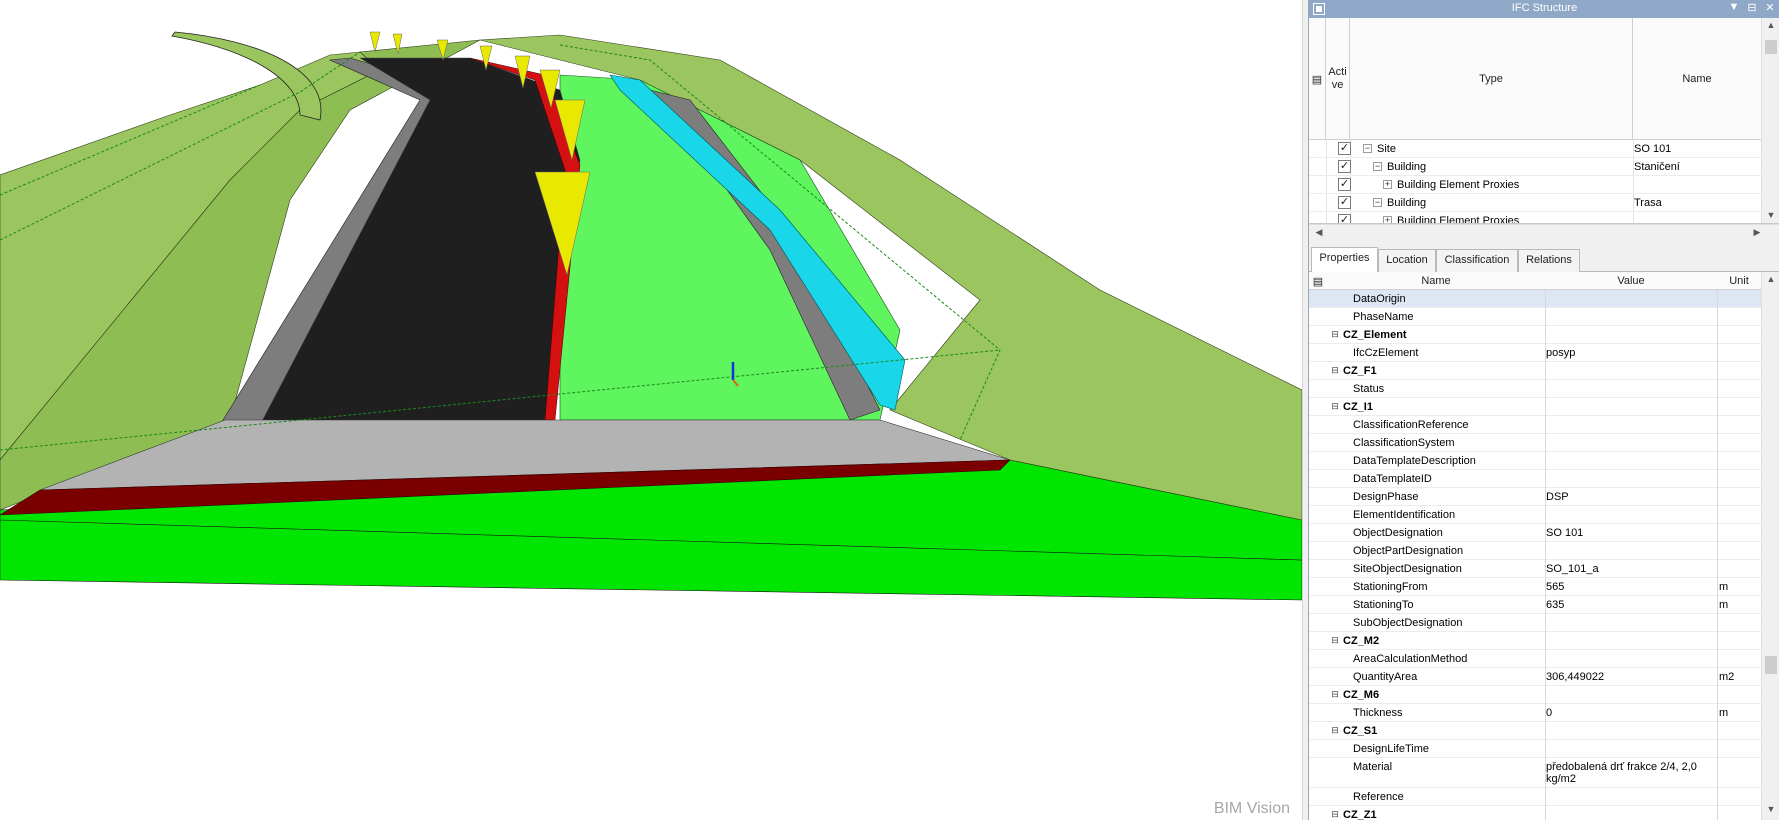 The width and height of the screenshot is (1779, 820). I want to click on property-value: 0, so click(1549, 713).